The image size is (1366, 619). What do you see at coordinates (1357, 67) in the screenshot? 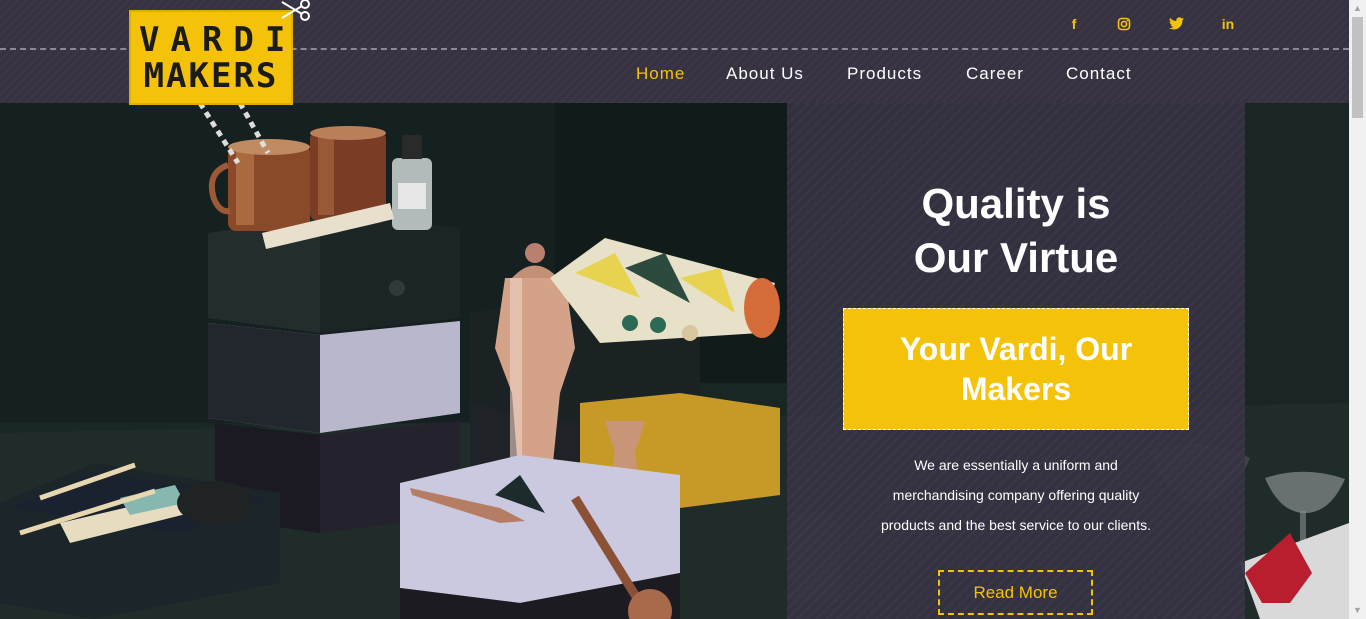
I see `scrollbar-thumb` at bounding box center [1357, 67].